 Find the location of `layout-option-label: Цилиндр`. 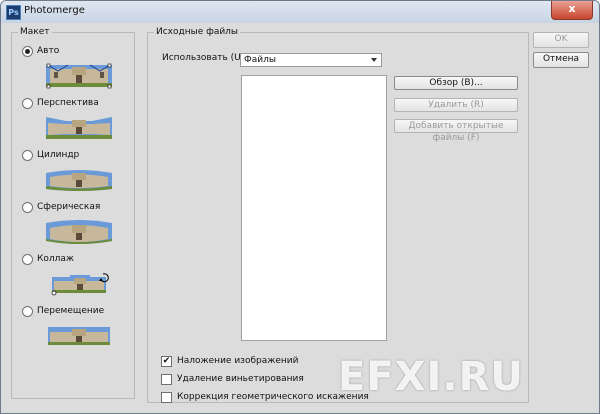

layout-option-label: Цилиндр is located at coordinates (58, 155).